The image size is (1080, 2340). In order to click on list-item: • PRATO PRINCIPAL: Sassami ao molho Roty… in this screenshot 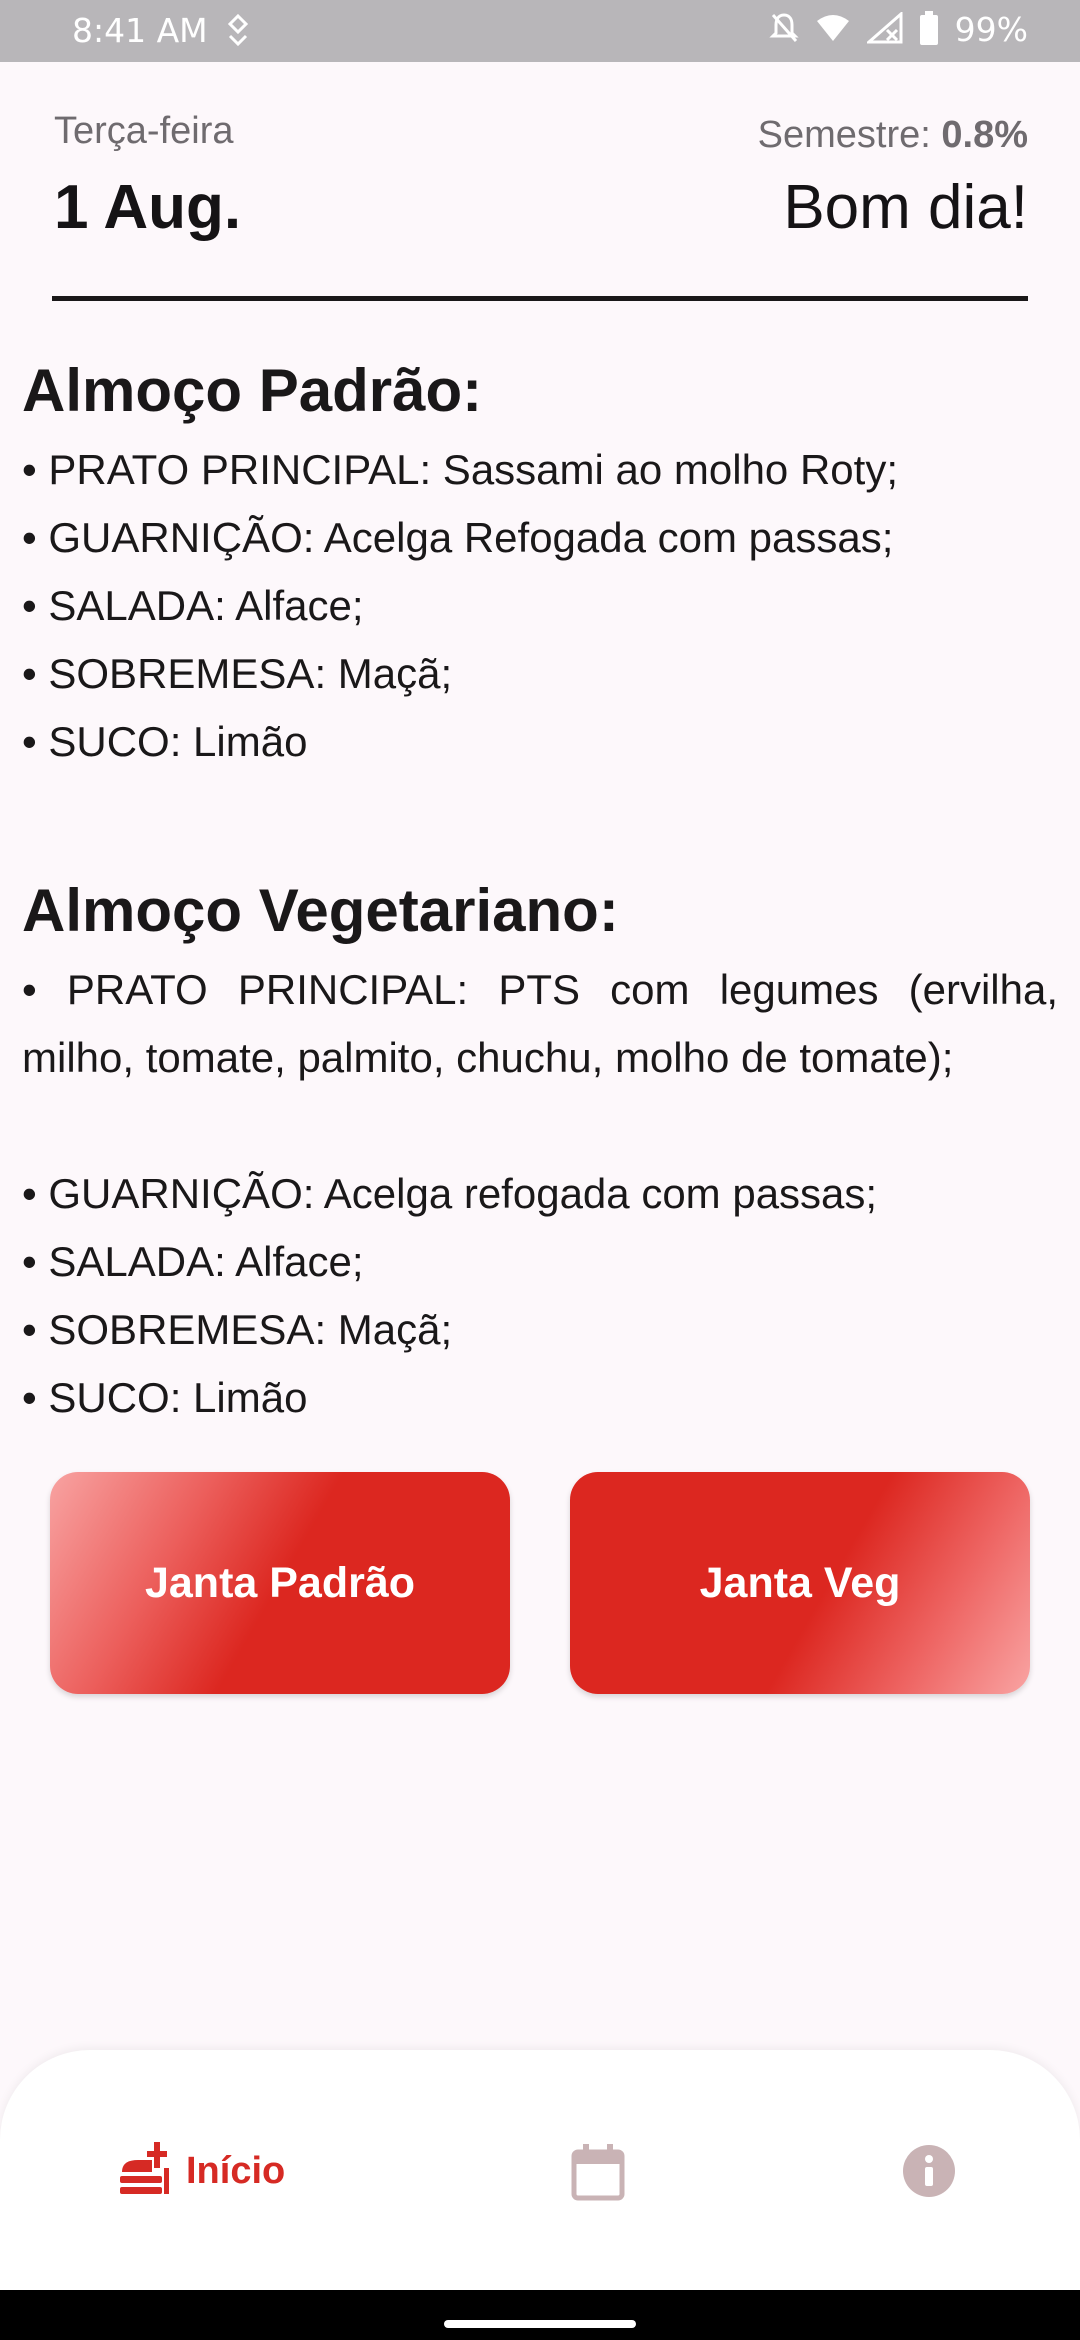, I will do `click(460, 469)`.